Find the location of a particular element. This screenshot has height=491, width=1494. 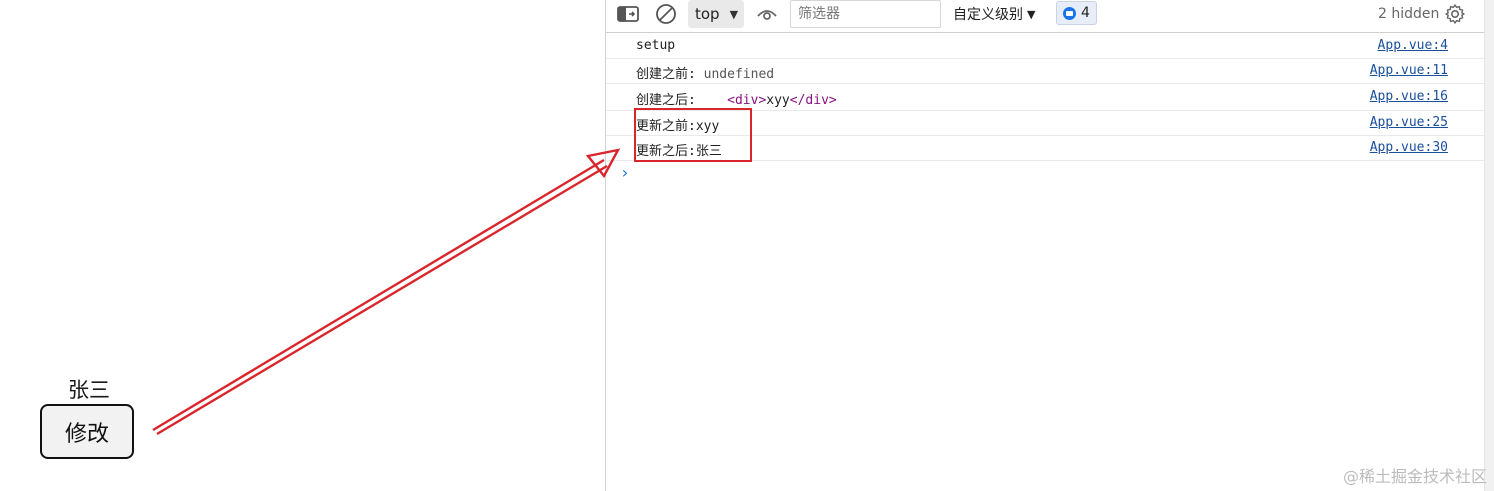

source-link: App.vue:16 is located at coordinates (1409, 96).